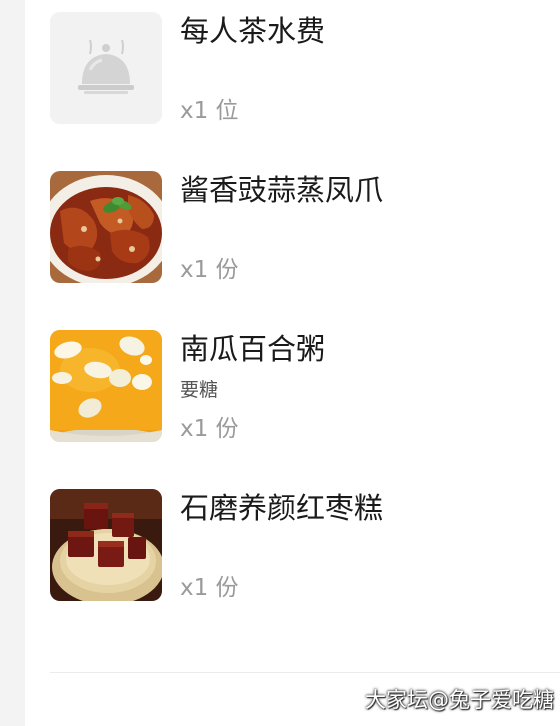 The width and height of the screenshot is (560, 726). Describe the element at coordinates (106, 386) in the screenshot. I see `dish-photo-pumpkin-porridge` at that location.